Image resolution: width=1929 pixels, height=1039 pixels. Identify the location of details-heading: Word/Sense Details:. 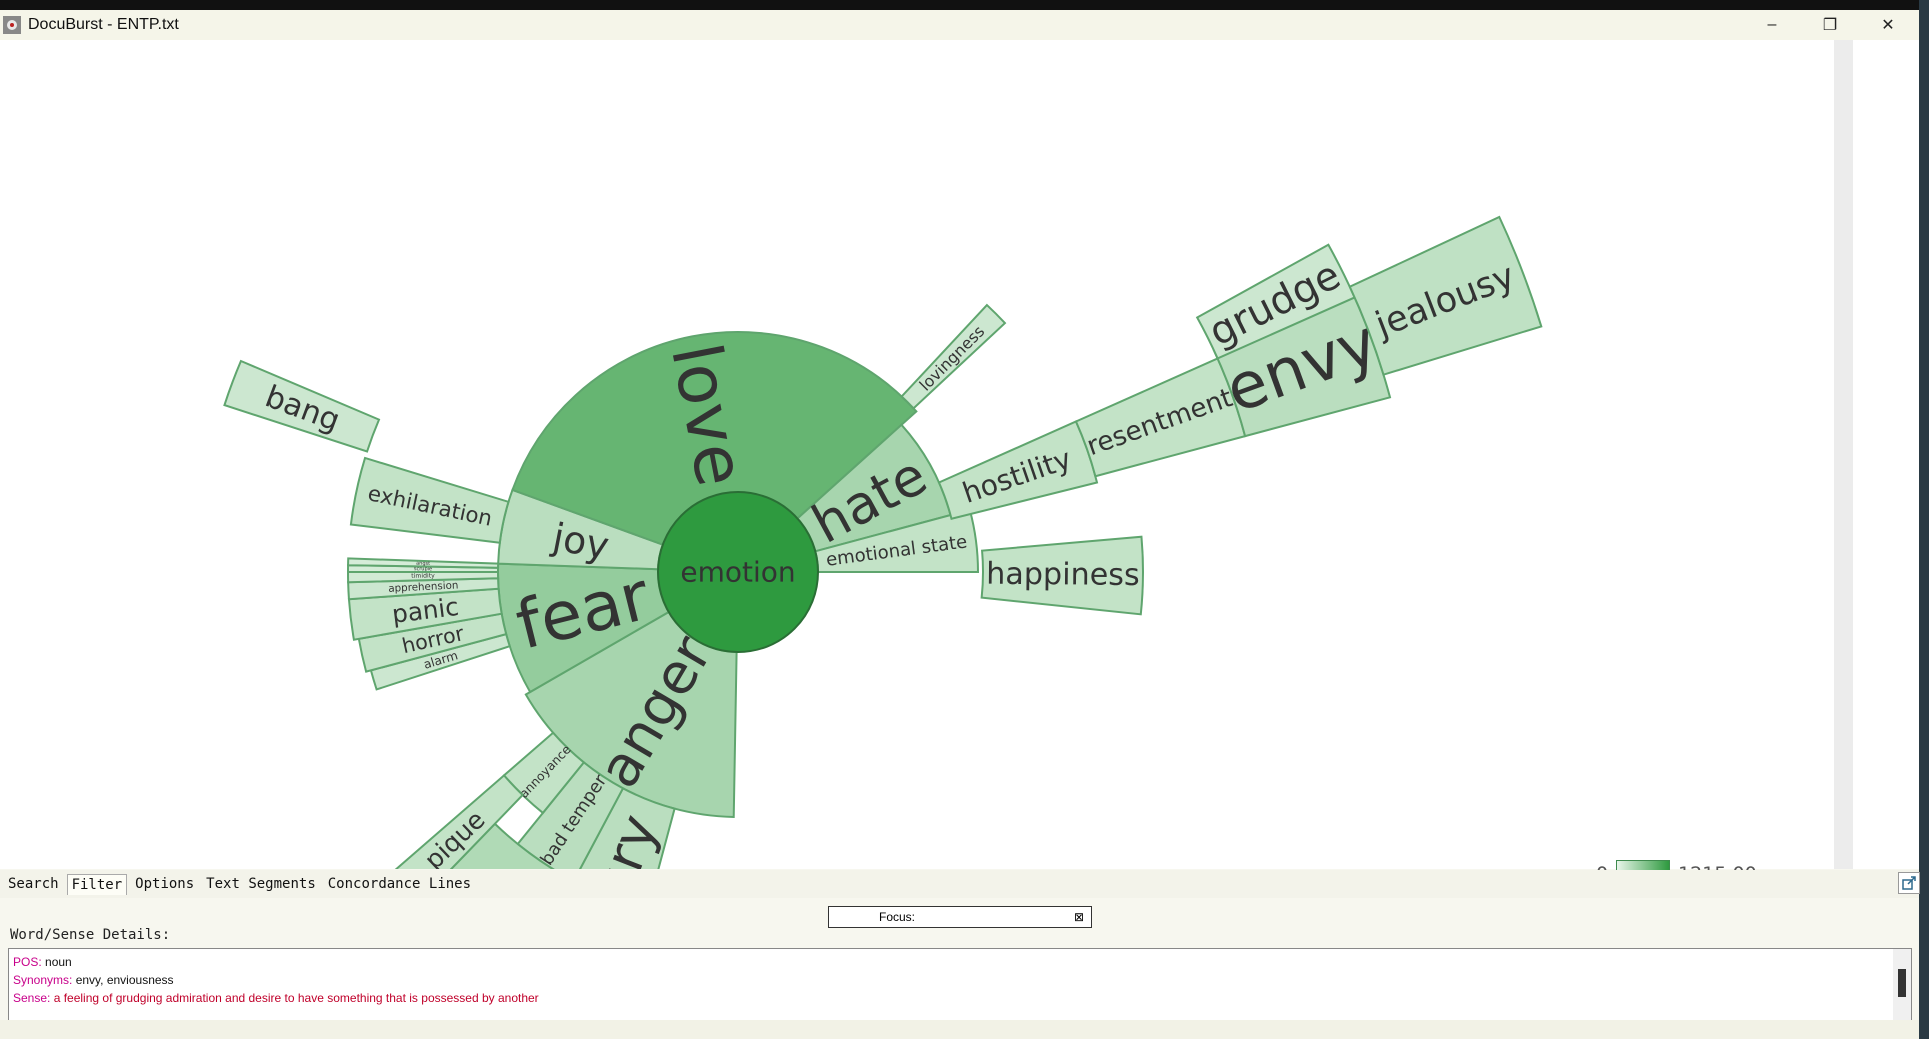
(90, 935).